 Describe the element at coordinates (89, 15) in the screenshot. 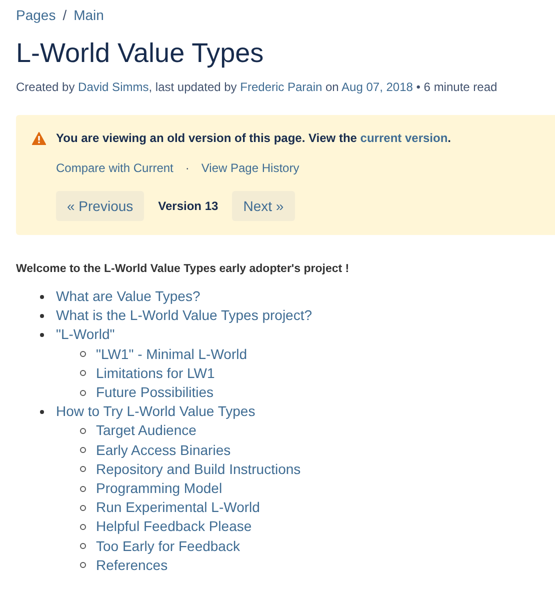

I see `breadcrumb-link: Main` at that location.